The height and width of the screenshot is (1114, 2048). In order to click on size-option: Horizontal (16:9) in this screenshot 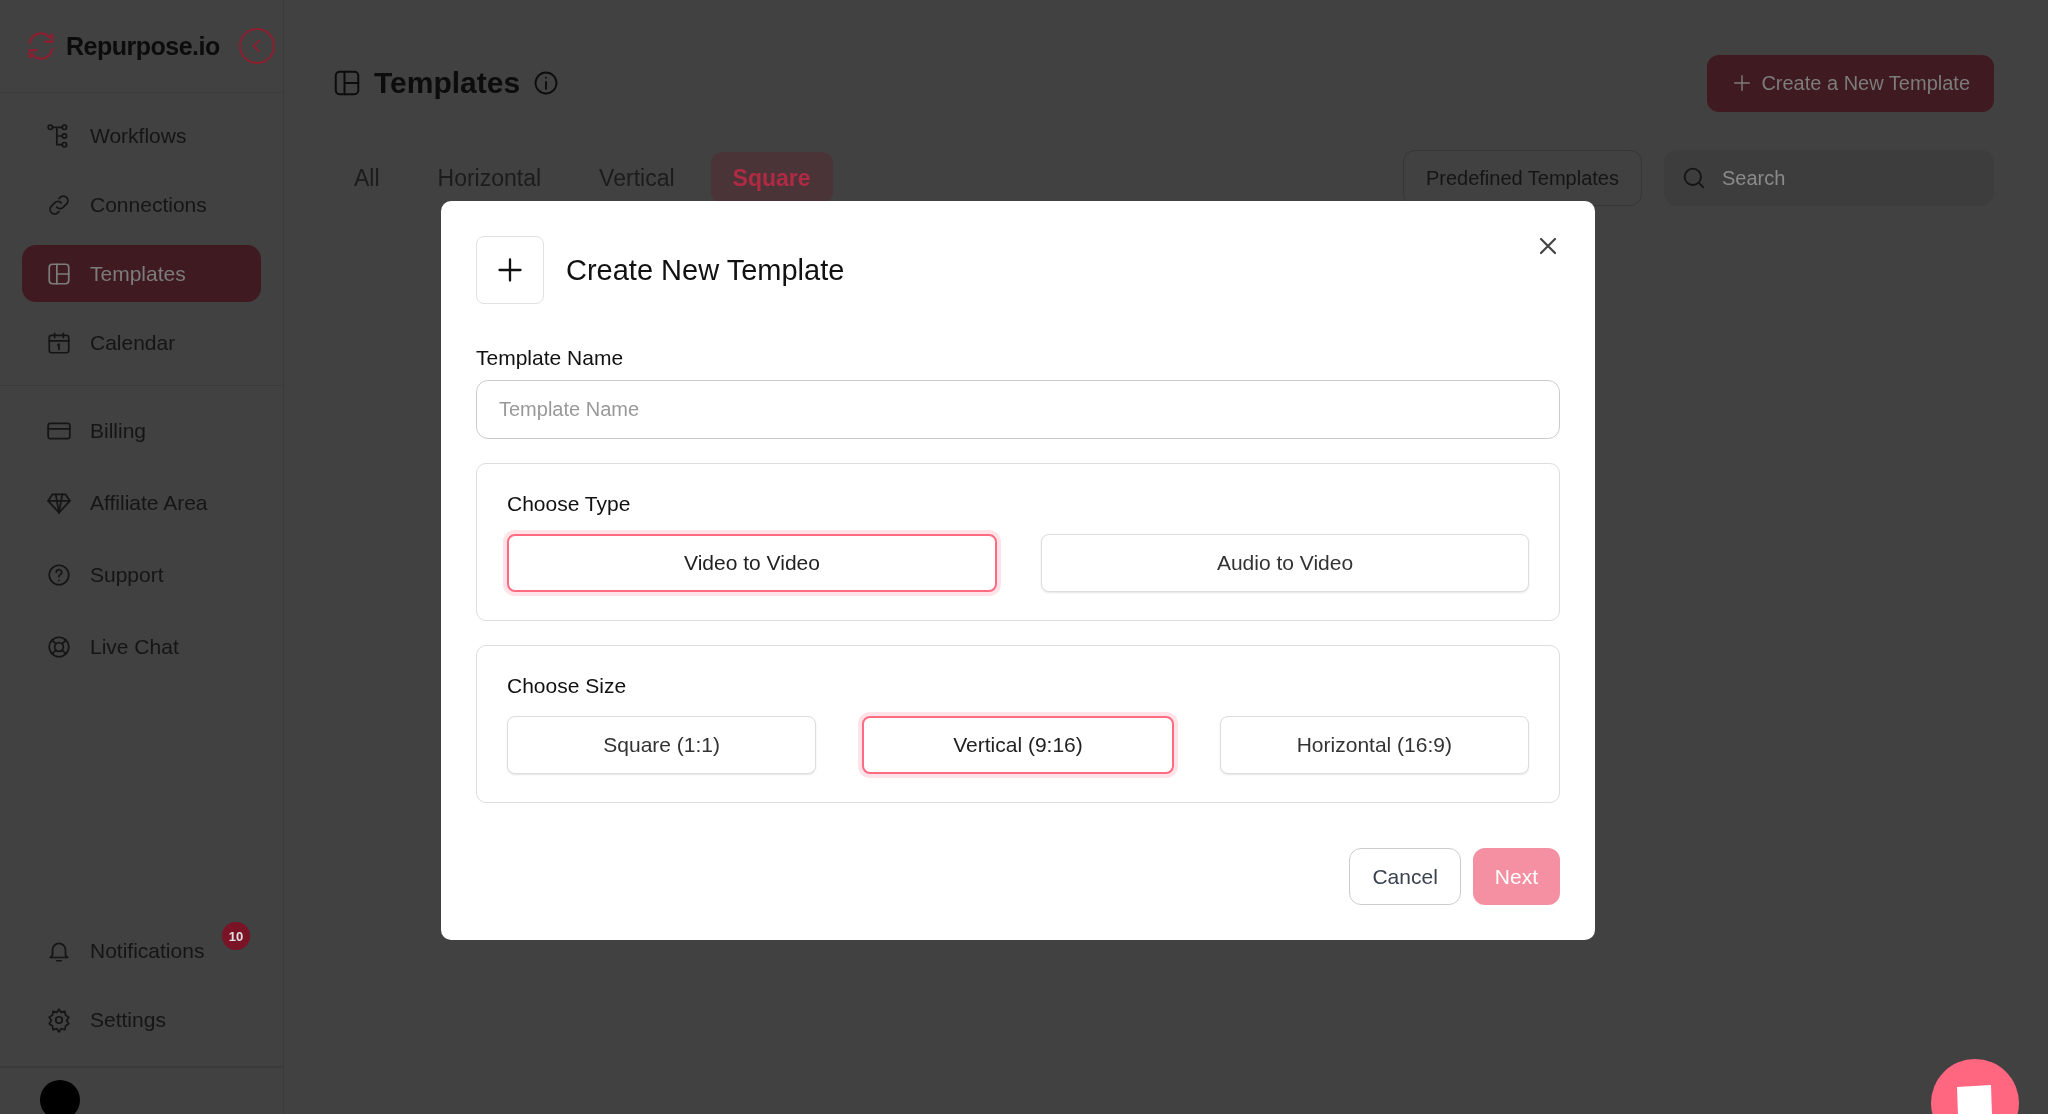, I will do `click(1374, 745)`.